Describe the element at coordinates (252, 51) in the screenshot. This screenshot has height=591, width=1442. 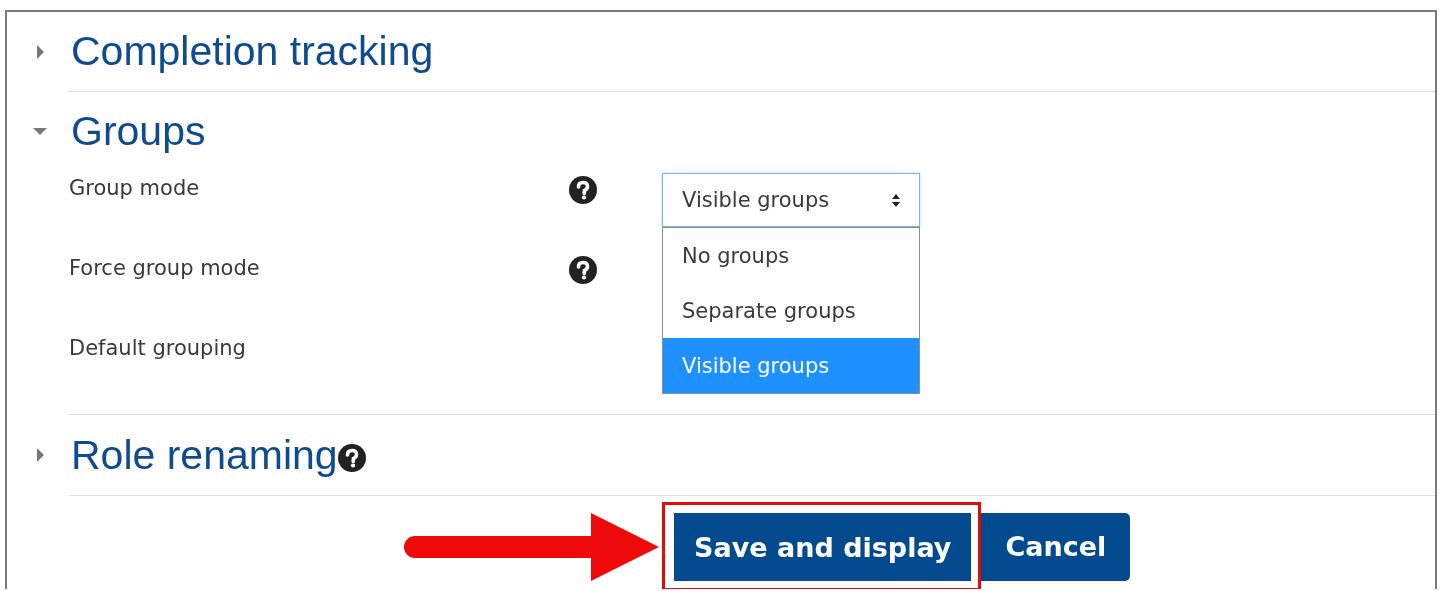
I see `section-title: Completion tracking` at that location.